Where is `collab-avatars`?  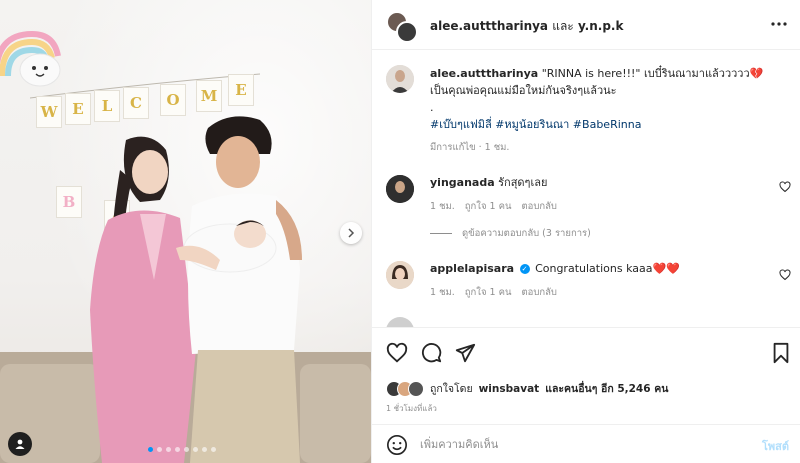 collab-avatars is located at coordinates (402, 27).